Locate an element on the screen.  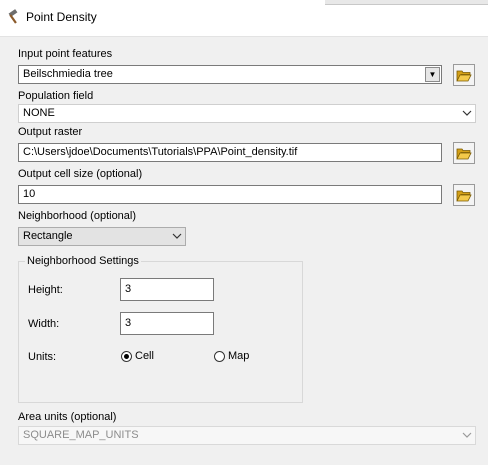
unit-map-radio: Map is located at coordinates (231, 356).